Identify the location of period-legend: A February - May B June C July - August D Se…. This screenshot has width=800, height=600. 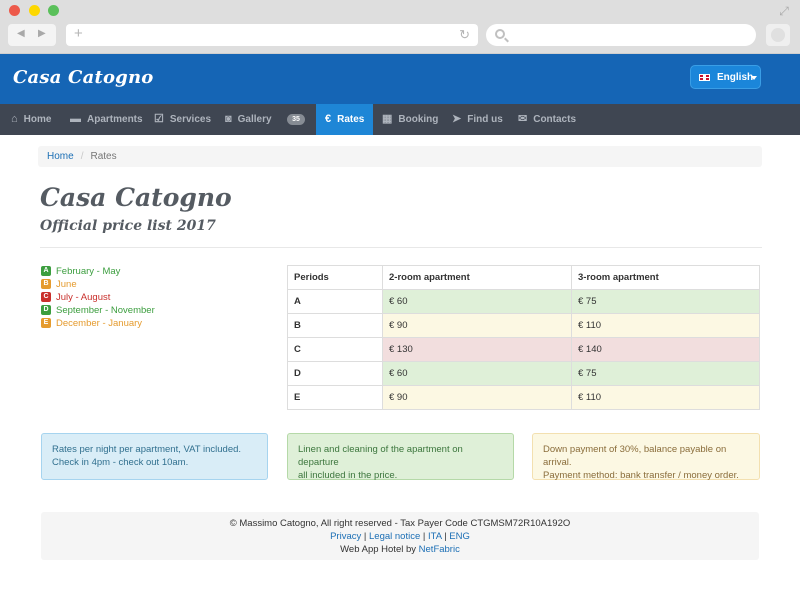
(98, 298).